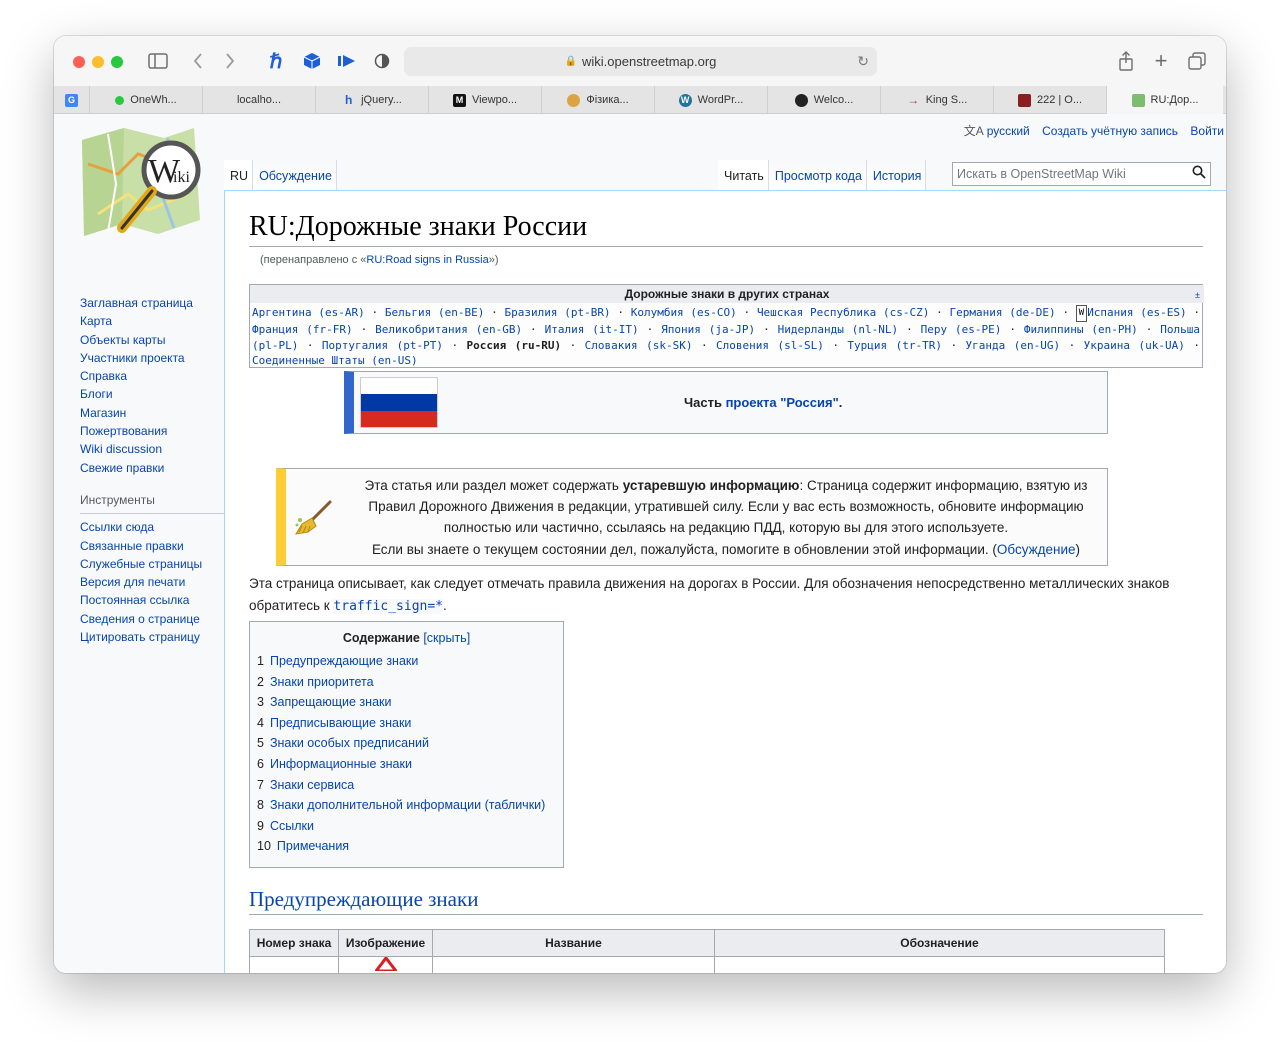 This screenshot has width=1280, height=1046. What do you see at coordinates (1197, 295) in the screenshot?
I see `navbox-toggle: ±` at bounding box center [1197, 295].